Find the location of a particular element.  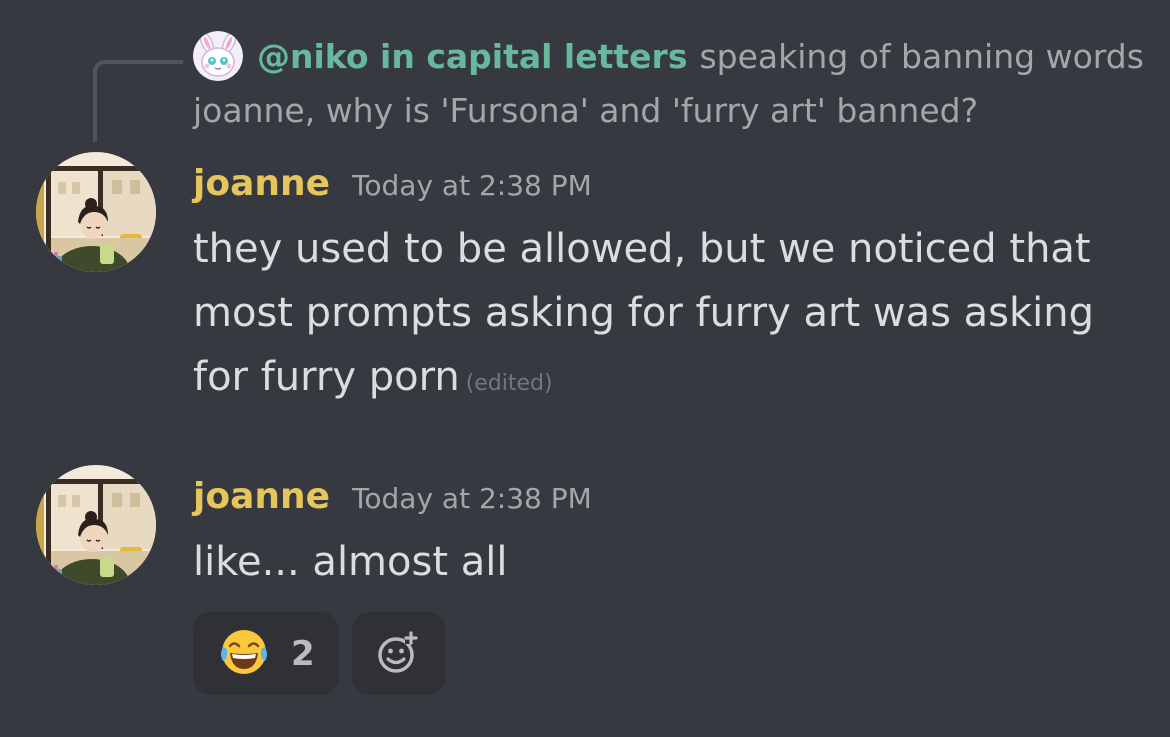

reaction-button: 2 is located at coordinates (266, 653).